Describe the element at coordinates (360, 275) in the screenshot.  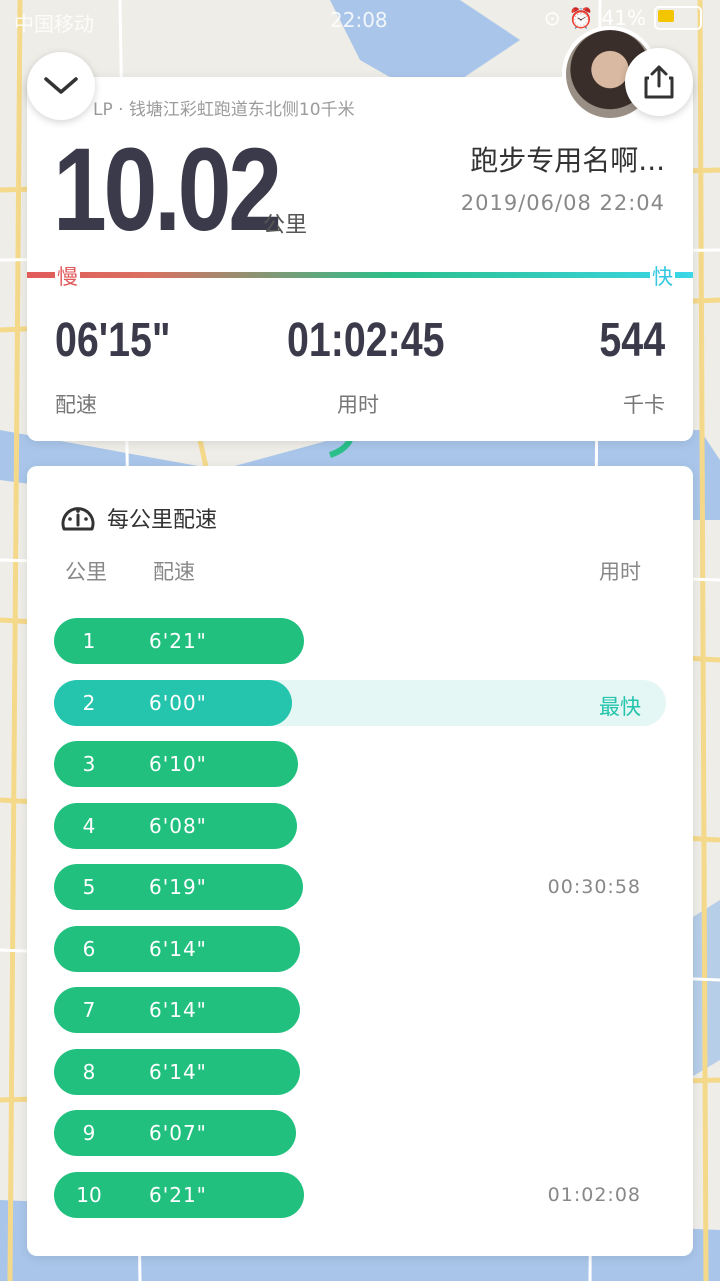
I see `speed-gradient-bar` at that location.